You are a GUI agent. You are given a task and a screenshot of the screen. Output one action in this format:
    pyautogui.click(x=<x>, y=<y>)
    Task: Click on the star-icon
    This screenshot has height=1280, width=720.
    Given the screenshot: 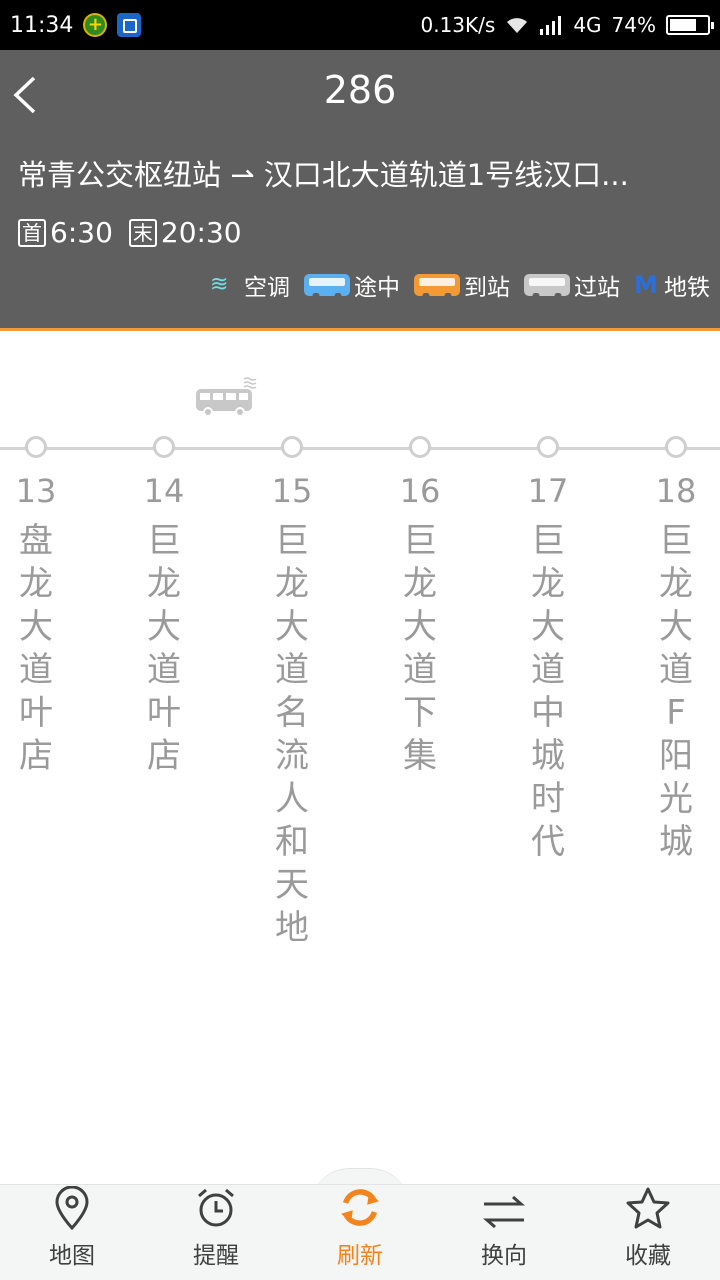 What is the action you would take?
    pyautogui.click(x=648, y=1208)
    